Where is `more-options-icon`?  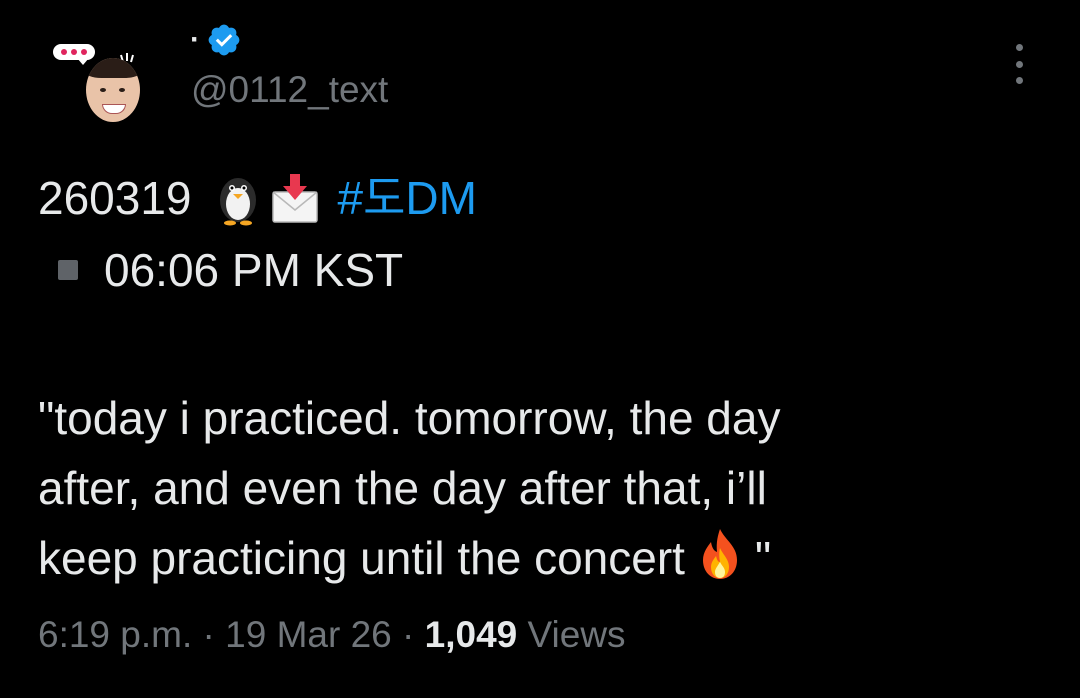
more-options-icon is located at coordinates (1019, 64).